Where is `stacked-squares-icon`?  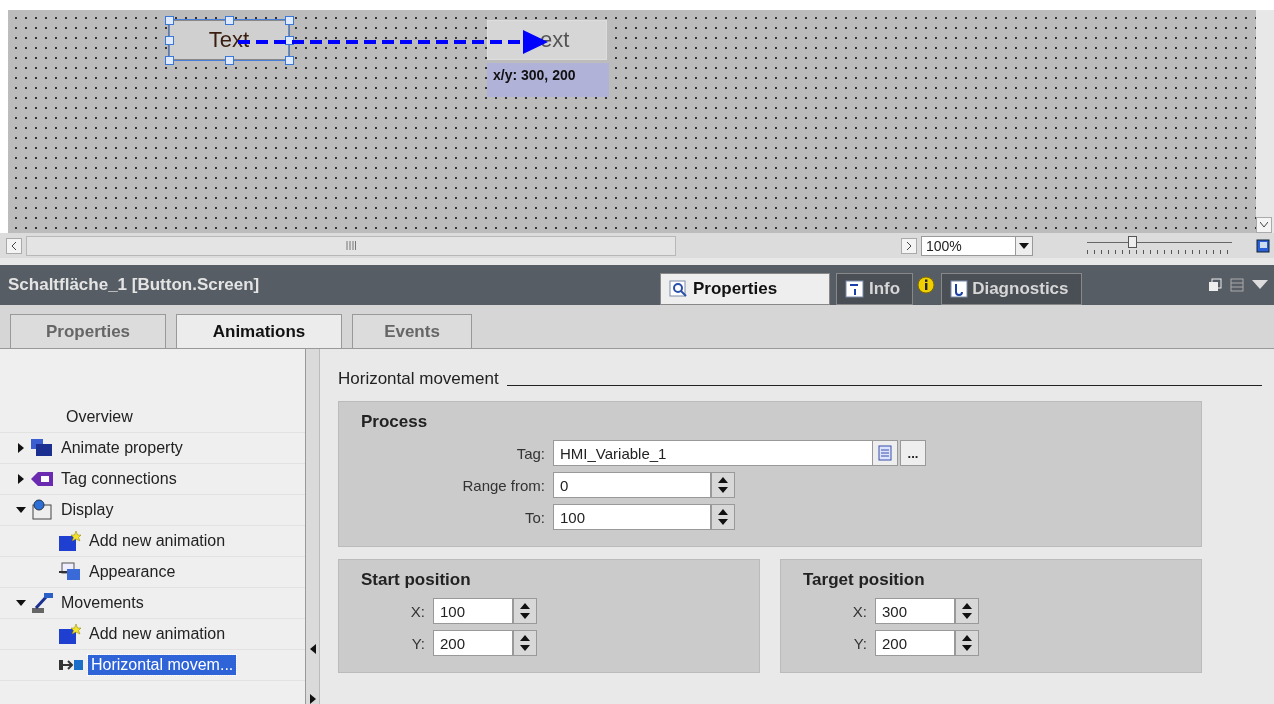 stacked-squares-icon is located at coordinates (42, 448).